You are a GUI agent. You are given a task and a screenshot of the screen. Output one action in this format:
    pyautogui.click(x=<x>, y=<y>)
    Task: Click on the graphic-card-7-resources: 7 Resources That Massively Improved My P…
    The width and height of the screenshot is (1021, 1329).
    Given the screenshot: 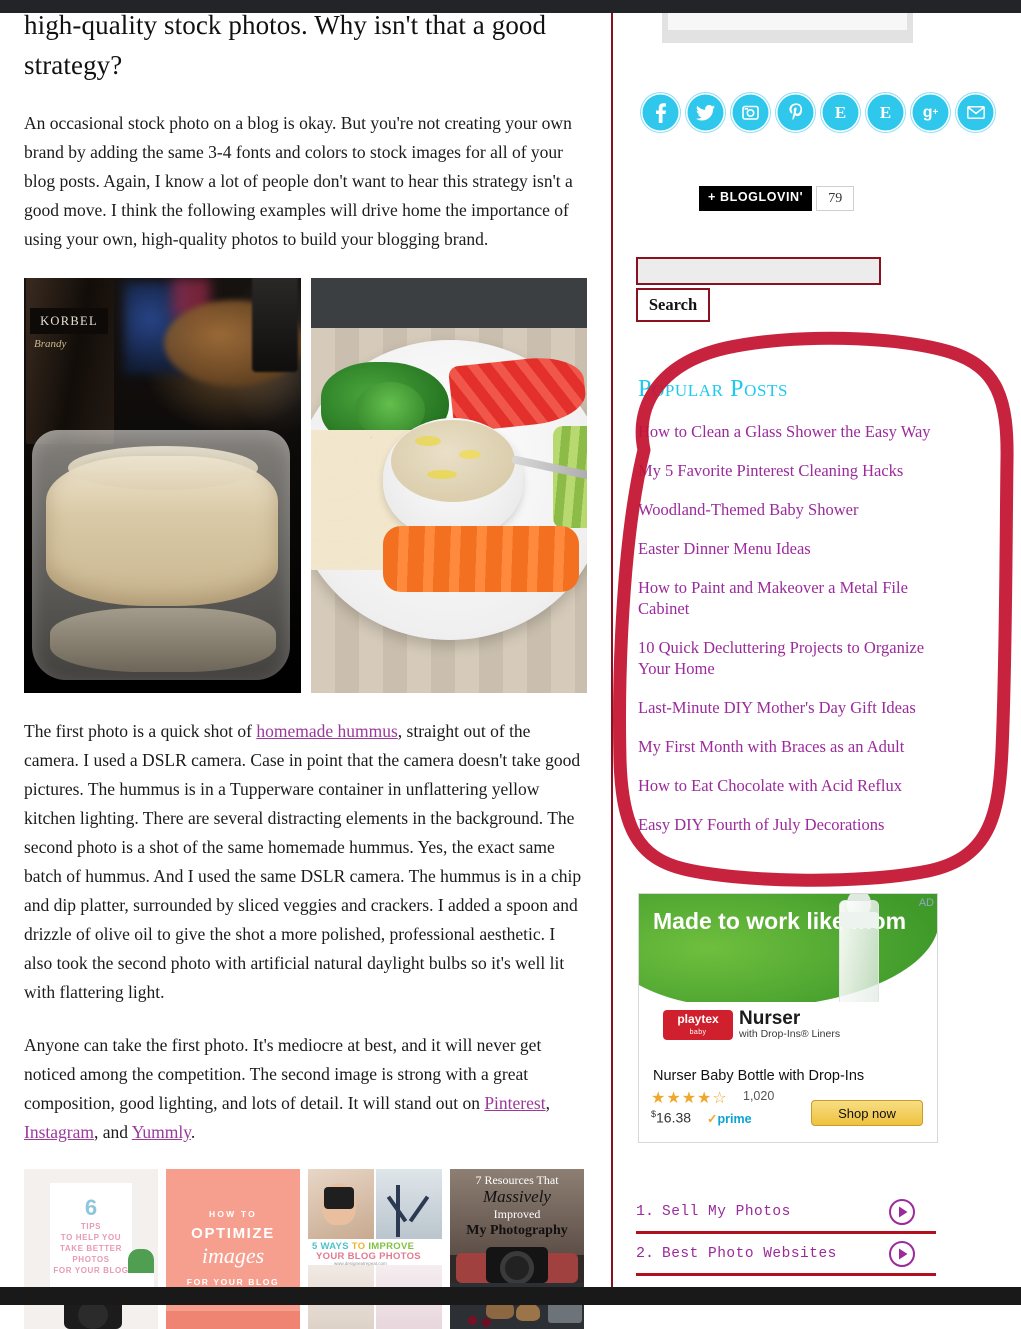 What is the action you would take?
    pyautogui.click(x=517, y=1249)
    